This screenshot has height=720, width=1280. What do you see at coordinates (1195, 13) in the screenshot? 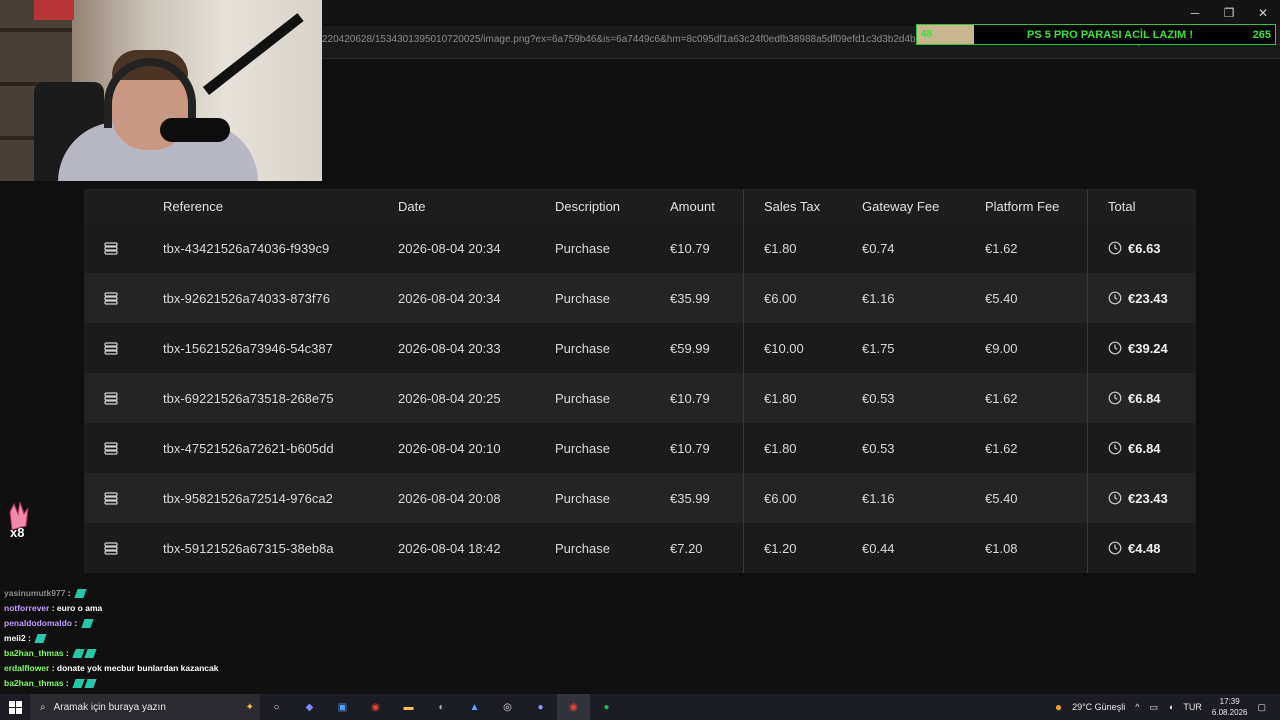
I see `minimize-icon: ─` at bounding box center [1195, 13].